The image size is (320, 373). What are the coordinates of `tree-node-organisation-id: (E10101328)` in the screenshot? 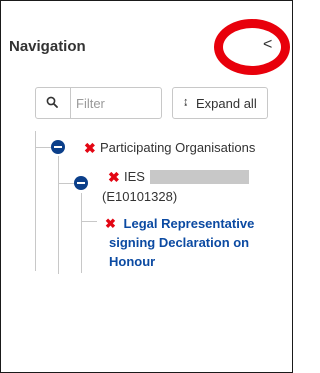 It's located at (140, 196).